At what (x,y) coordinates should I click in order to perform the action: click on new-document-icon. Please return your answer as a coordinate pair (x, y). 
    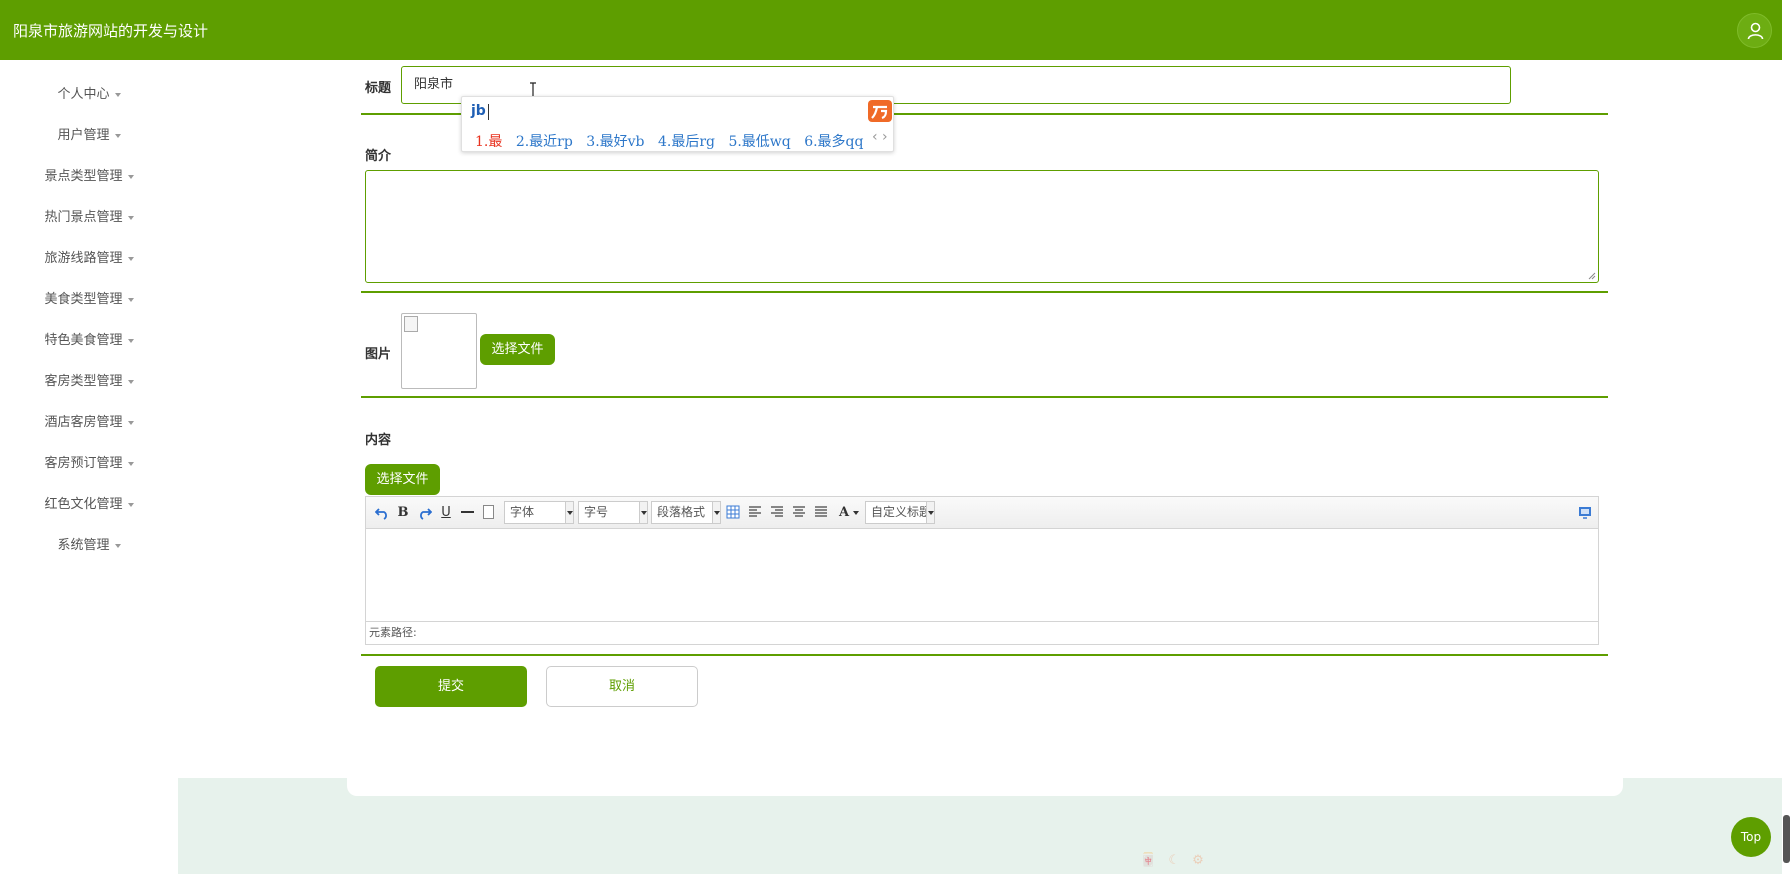
    Looking at the image, I should click on (488, 512).